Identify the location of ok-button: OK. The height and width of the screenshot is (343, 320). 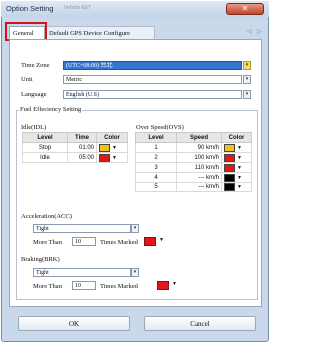
(74, 323).